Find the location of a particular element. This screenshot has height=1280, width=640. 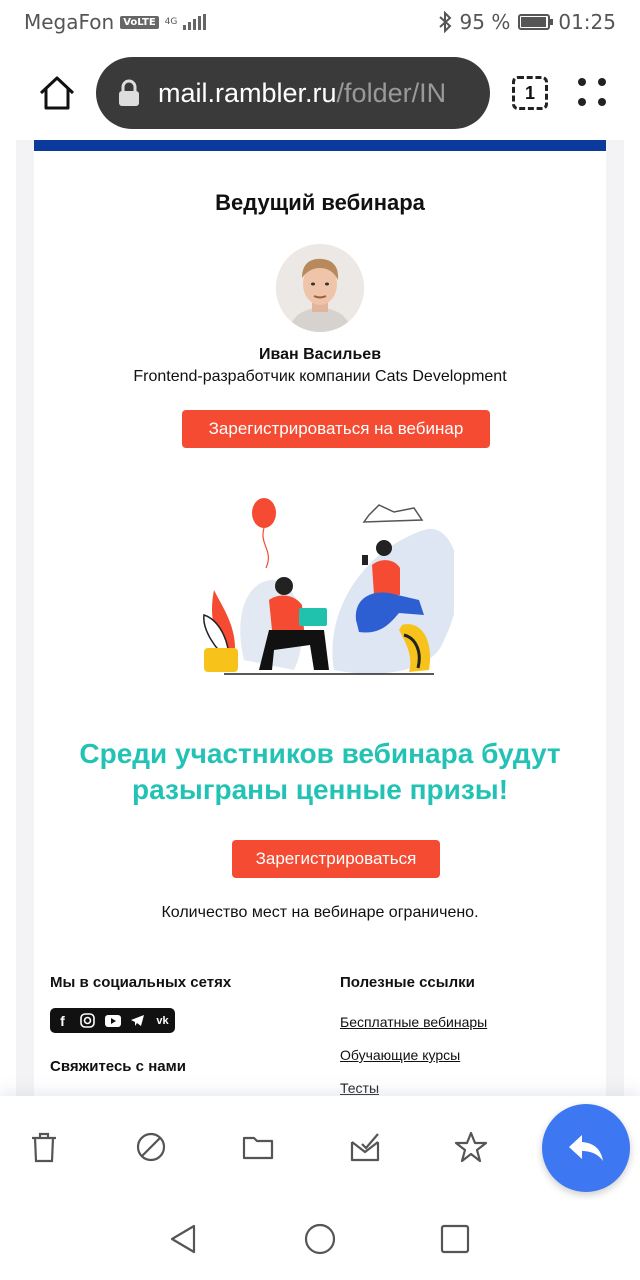

social-icons: f vk is located at coordinates (112, 1021).